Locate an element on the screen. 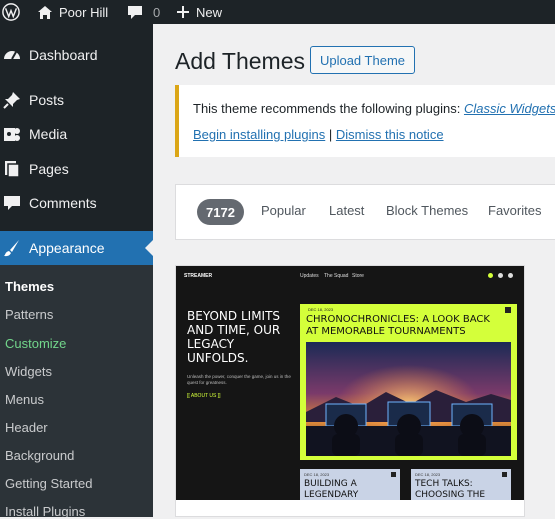  sidebar-item-label: Dashboard is located at coordinates (63, 55).